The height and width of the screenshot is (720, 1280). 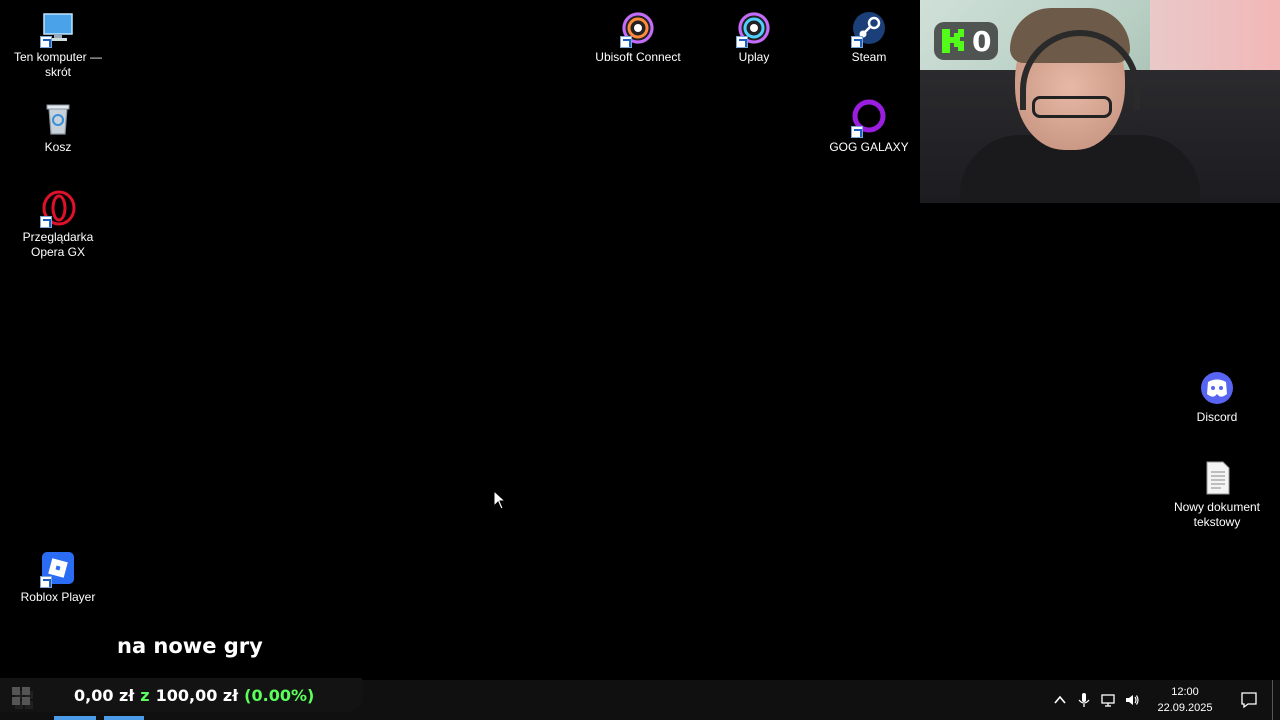 I want to click on desktop-icon-discord: Discord, so click(x=1217, y=396).